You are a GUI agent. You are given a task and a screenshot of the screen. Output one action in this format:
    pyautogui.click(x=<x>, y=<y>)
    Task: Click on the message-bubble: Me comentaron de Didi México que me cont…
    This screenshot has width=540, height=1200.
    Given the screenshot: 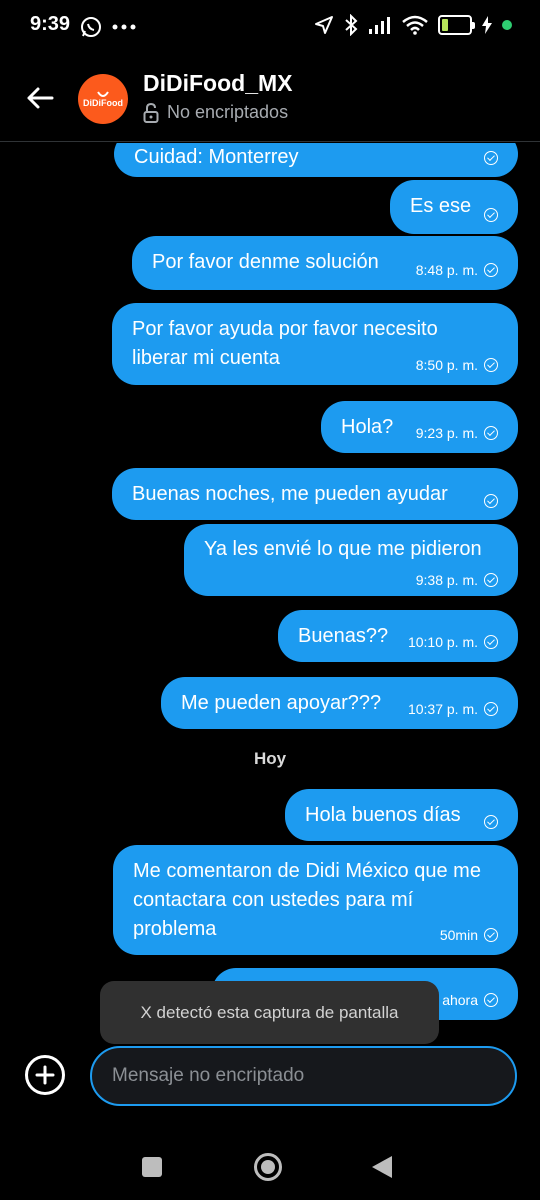 What is the action you would take?
    pyautogui.click(x=315, y=900)
    